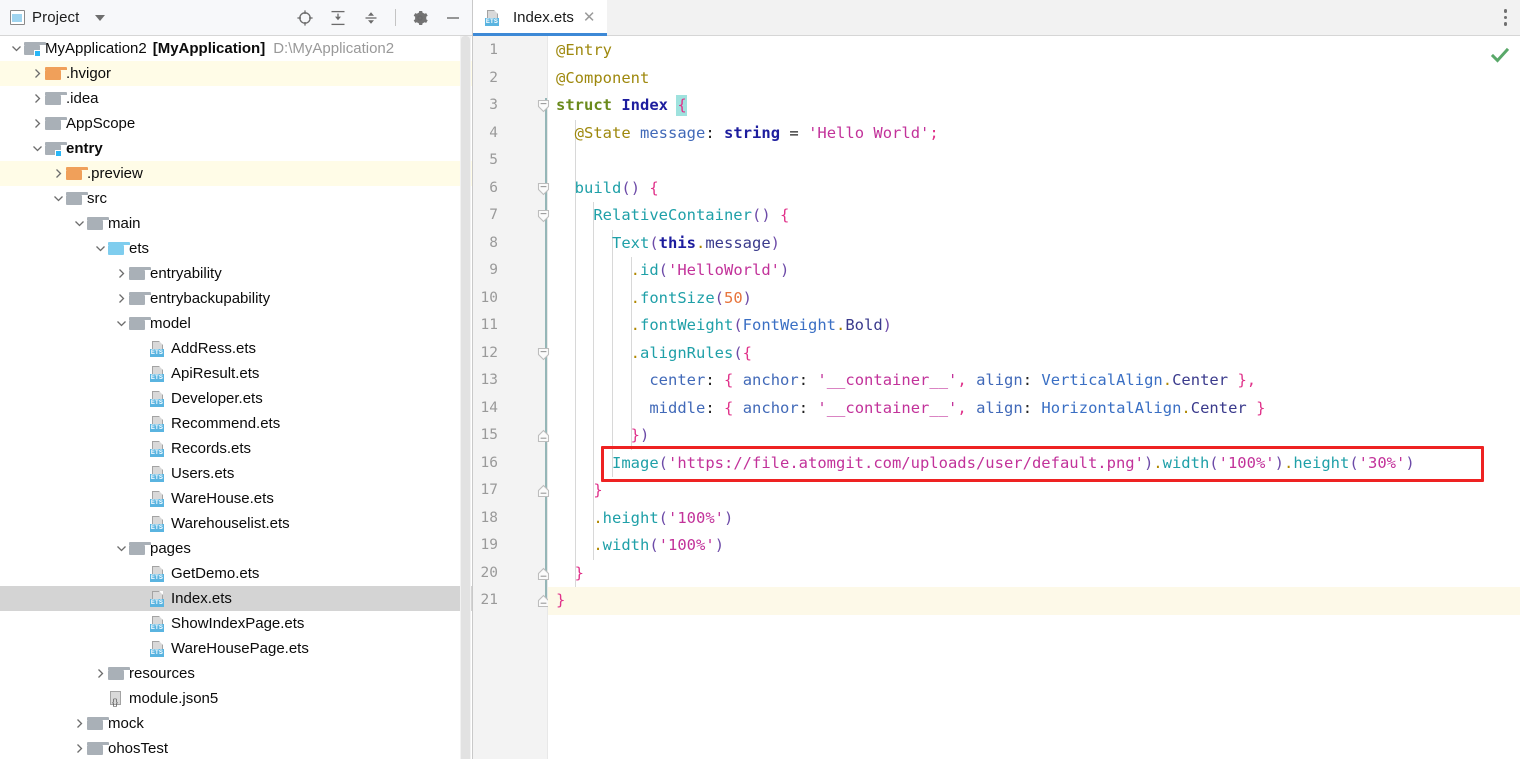 The height and width of the screenshot is (759, 1520). What do you see at coordinates (334, 48) in the screenshot?
I see `tree-row-path: D:\MyApplication2` at bounding box center [334, 48].